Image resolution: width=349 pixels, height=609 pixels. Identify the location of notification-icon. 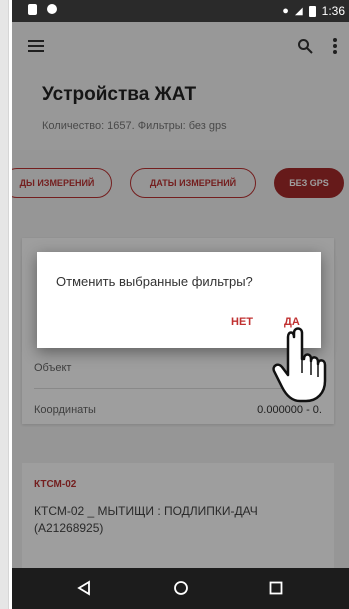
(52, 9).